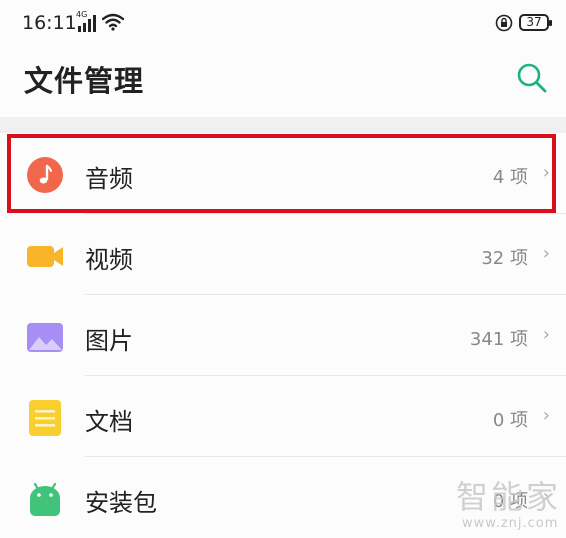  Describe the element at coordinates (281, 173) in the screenshot. I see `highlight-box` at that location.